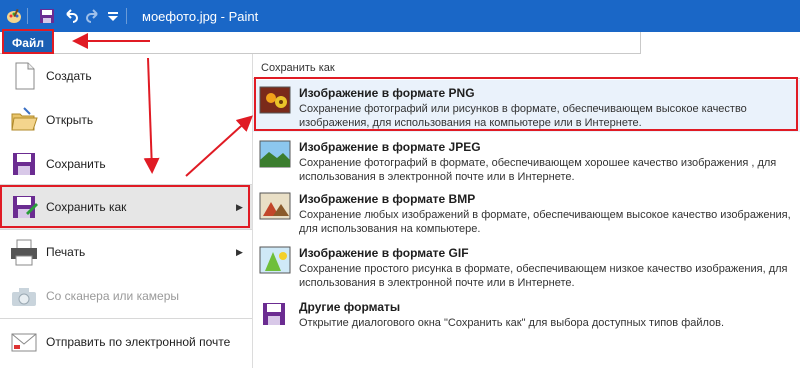 The width and height of the screenshot is (800, 368). Describe the element at coordinates (66, 252) in the screenshot. I see `menu-item-label: Печать` at that location.